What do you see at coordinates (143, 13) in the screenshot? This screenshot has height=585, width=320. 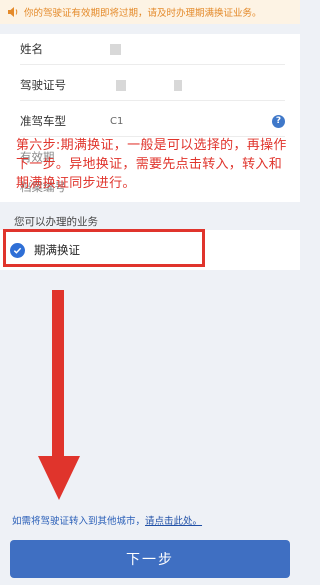 I see `notice-text: 你的驾驶证有效期即将过期，请及时办理期满换证业务。` at bounding box center [143, 13].